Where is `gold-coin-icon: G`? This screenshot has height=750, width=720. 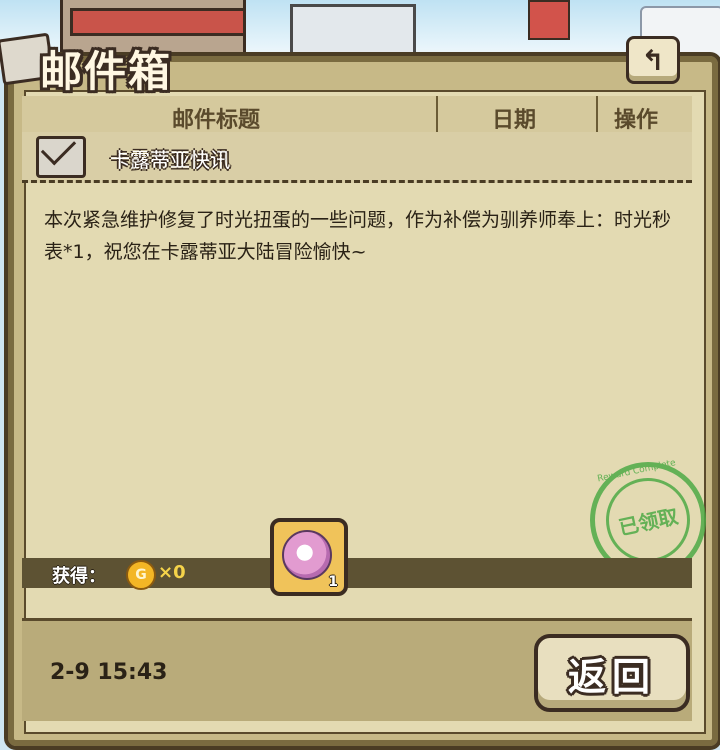 gold-coin-icon: G is located at coordinates (141, 575).